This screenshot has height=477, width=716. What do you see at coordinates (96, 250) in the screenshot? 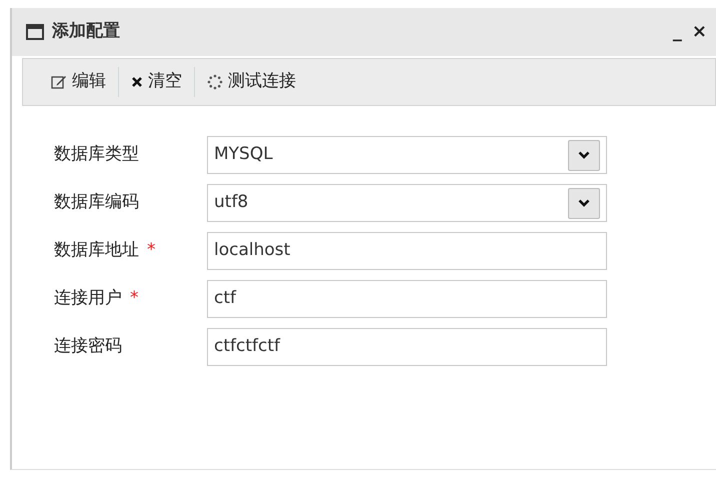
I see `field-label: 数据库地址` at bounding box center [96, 250].